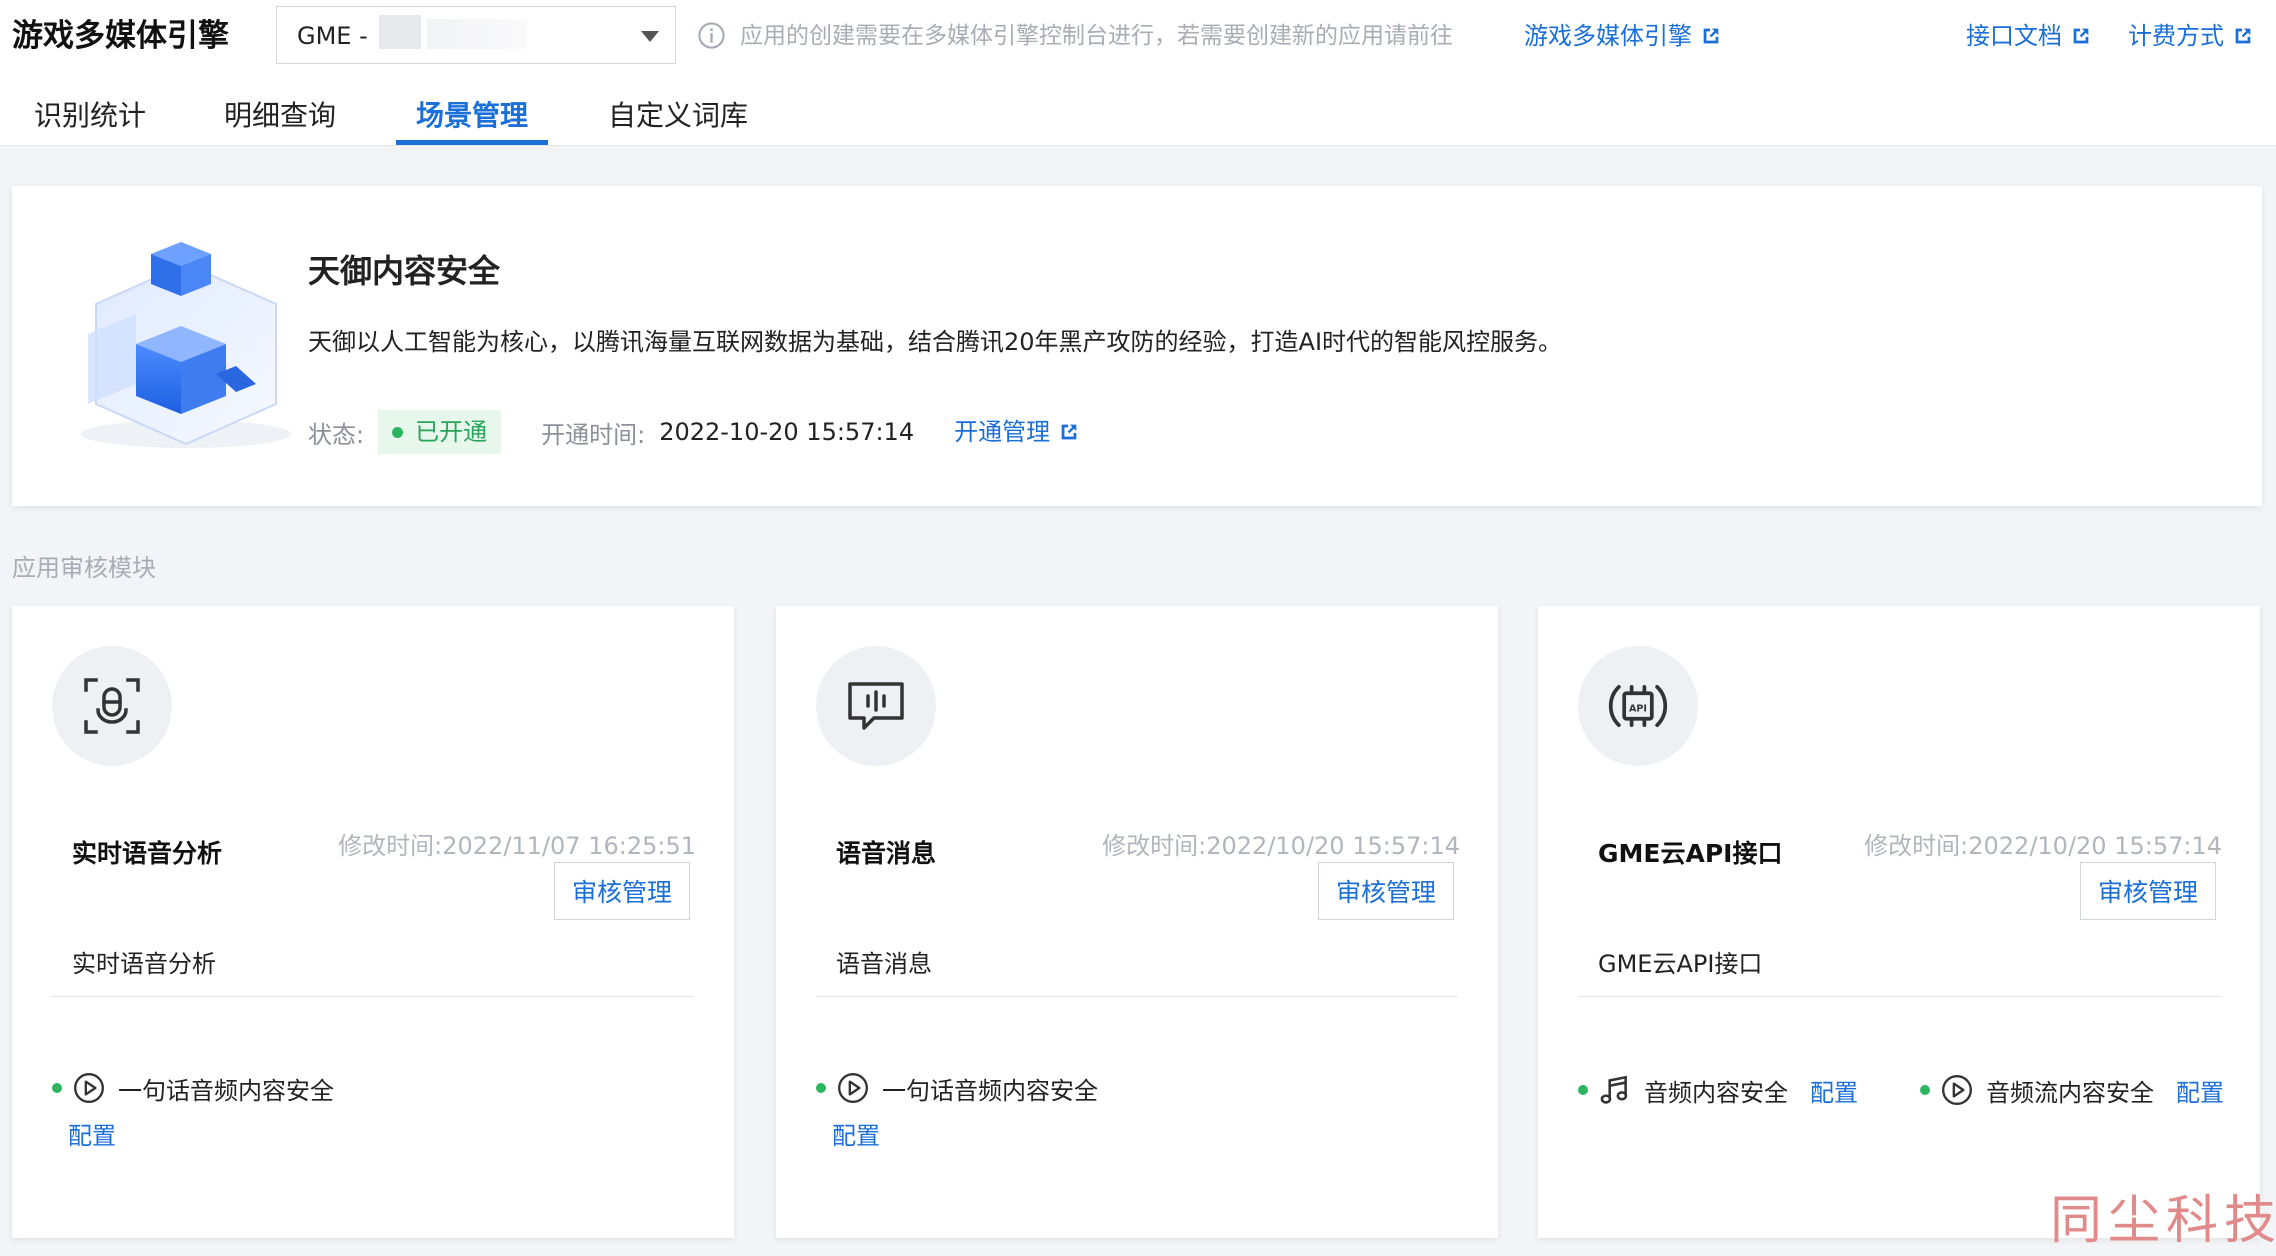 This screenshot has width=2276, height=1256. Describe the element at coordinates (90, 119) in the screenshot. I see `tab-recognition-stats: 识别统计` at that location.